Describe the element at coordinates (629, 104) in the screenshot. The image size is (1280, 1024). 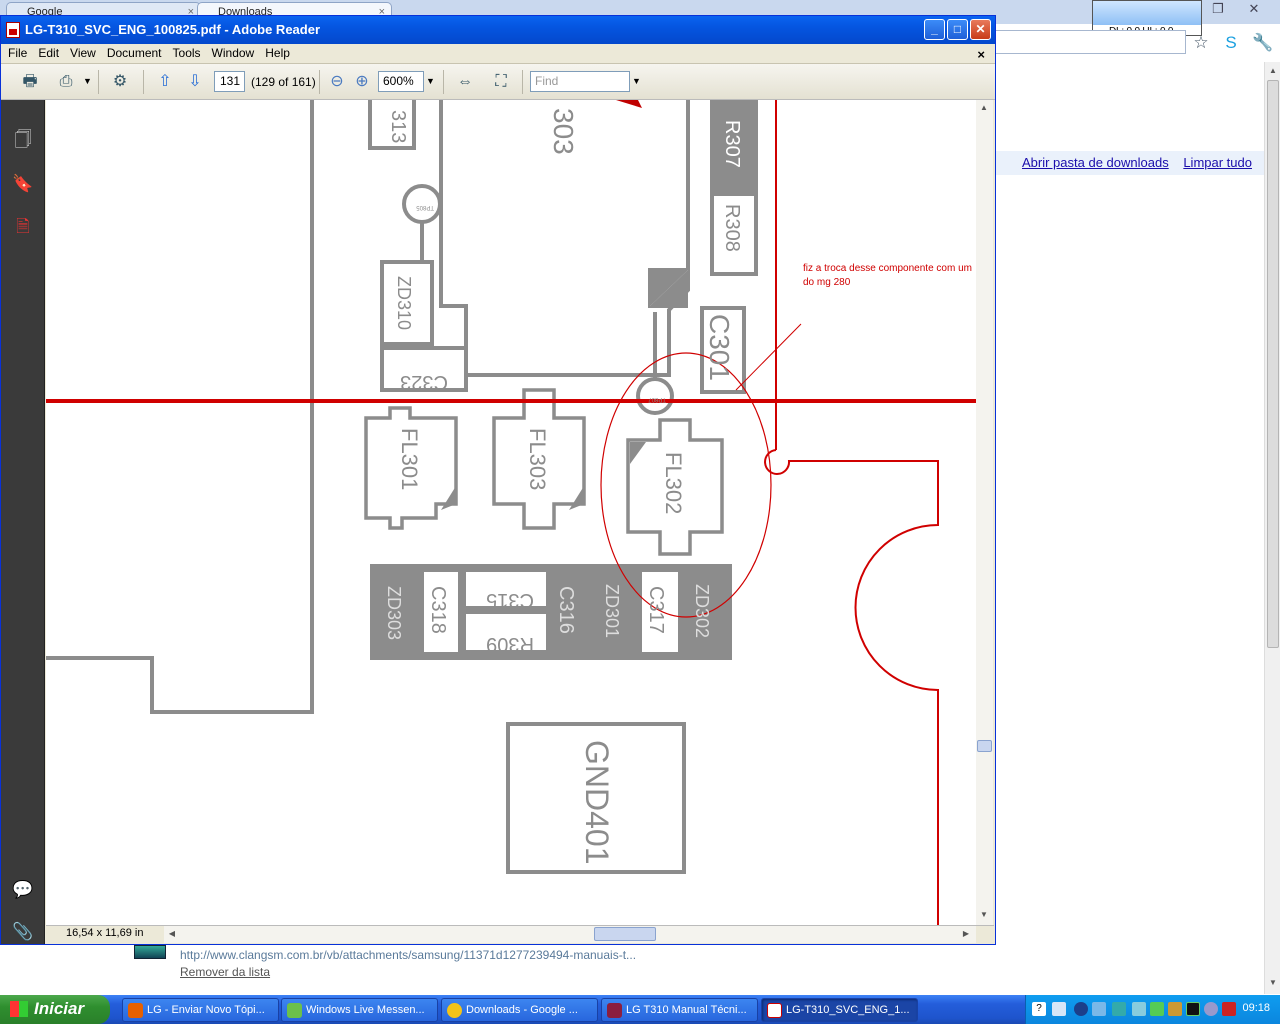
I see `arrow-marker` at that location.